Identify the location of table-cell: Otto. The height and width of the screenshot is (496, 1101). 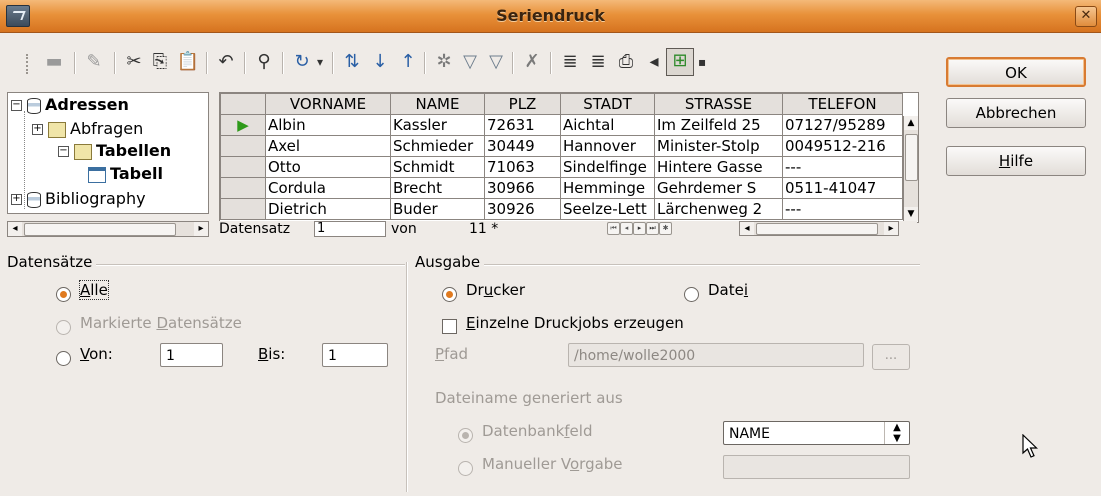
(328, 167).